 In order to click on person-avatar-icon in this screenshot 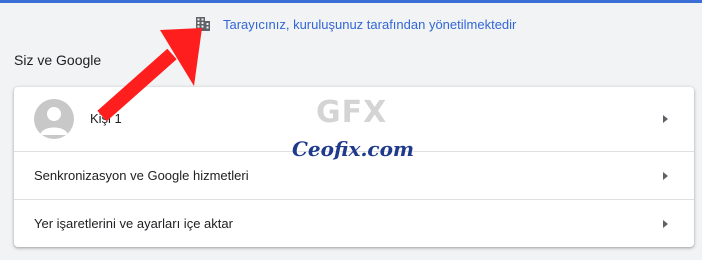, I will do `click(54, 121)`.